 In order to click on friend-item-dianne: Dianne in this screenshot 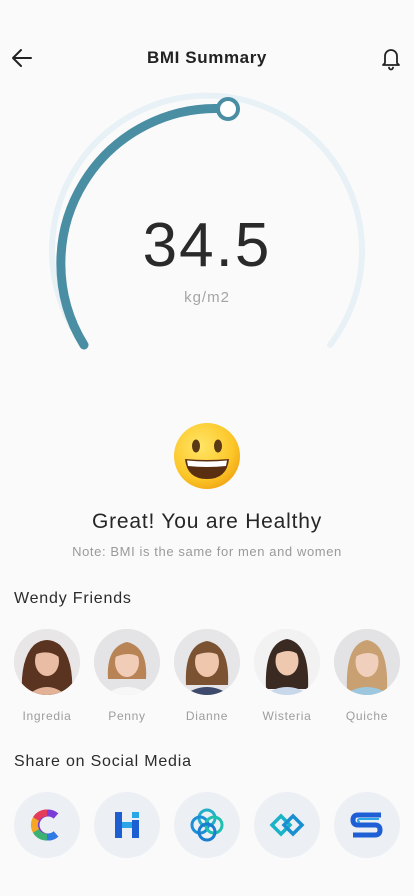, I will do `click(207, 676)`.